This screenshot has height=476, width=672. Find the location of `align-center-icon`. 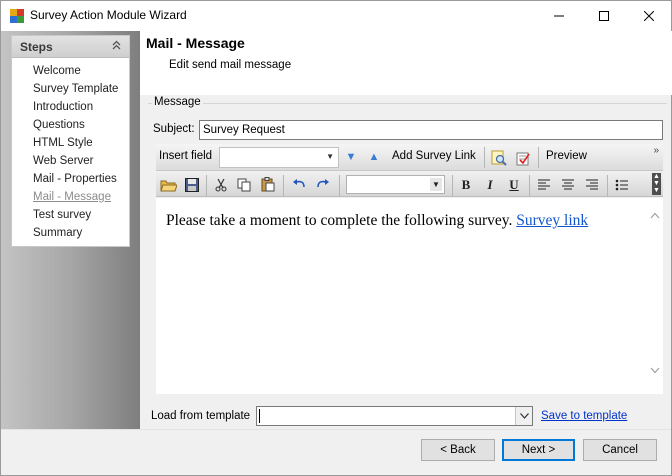

align-center-icon is located at coordinates (568, 184).